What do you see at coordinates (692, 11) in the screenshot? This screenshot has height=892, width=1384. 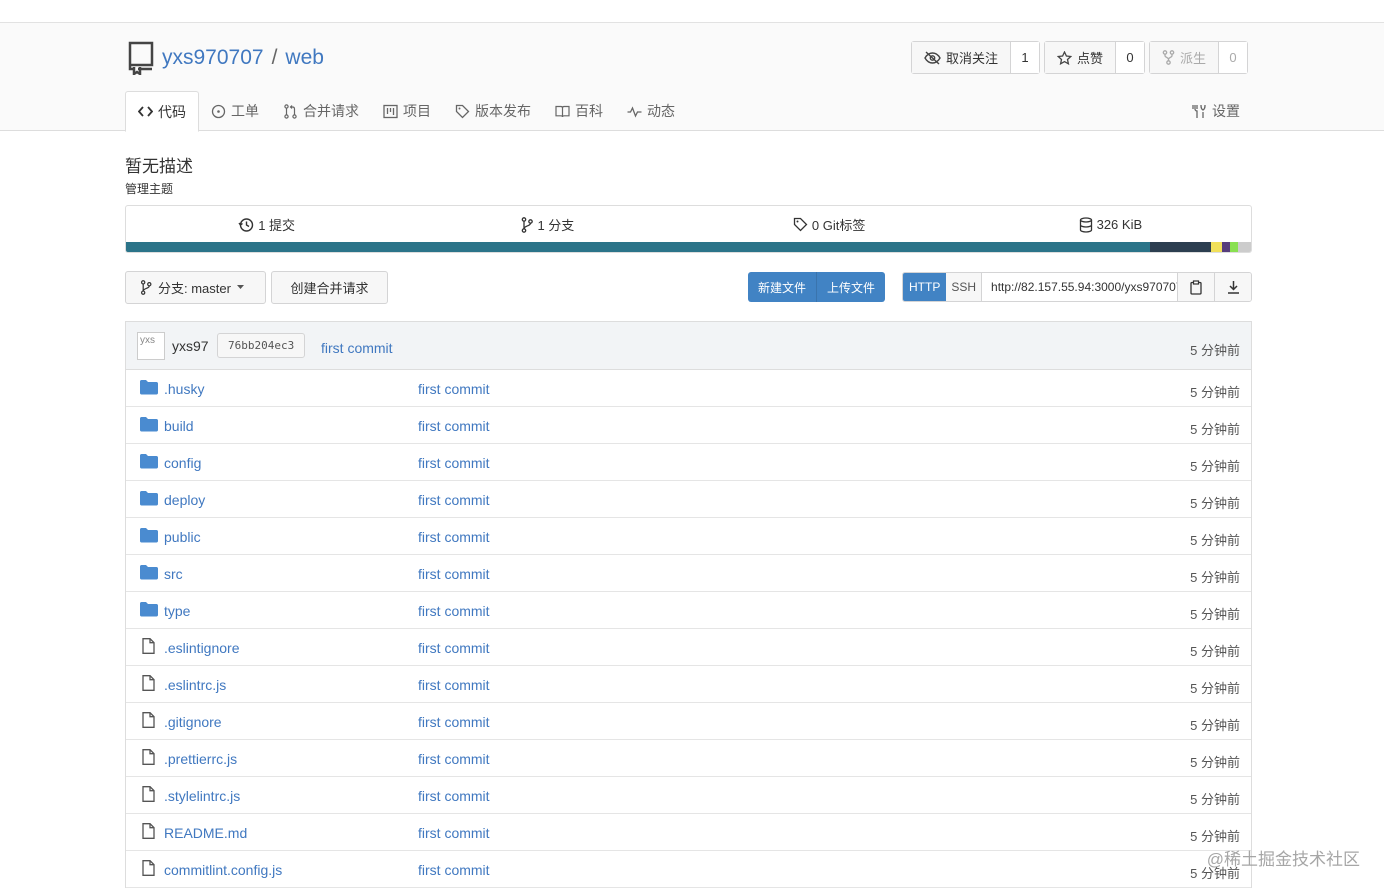 I see `top-navbar` at bounding box center [692, 11].